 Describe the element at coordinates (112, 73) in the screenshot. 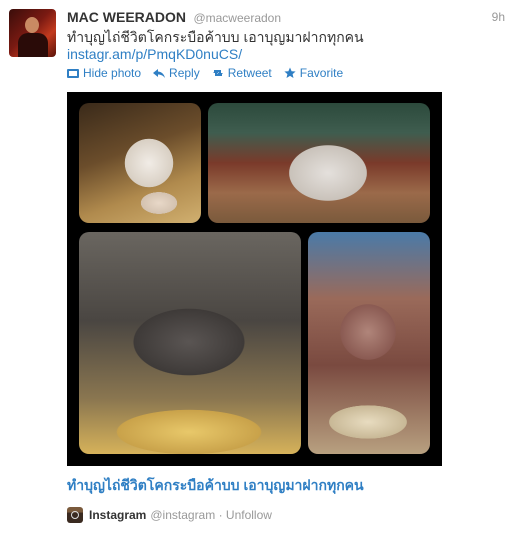

I see `hide-photo-label: Hide photo` at that location.